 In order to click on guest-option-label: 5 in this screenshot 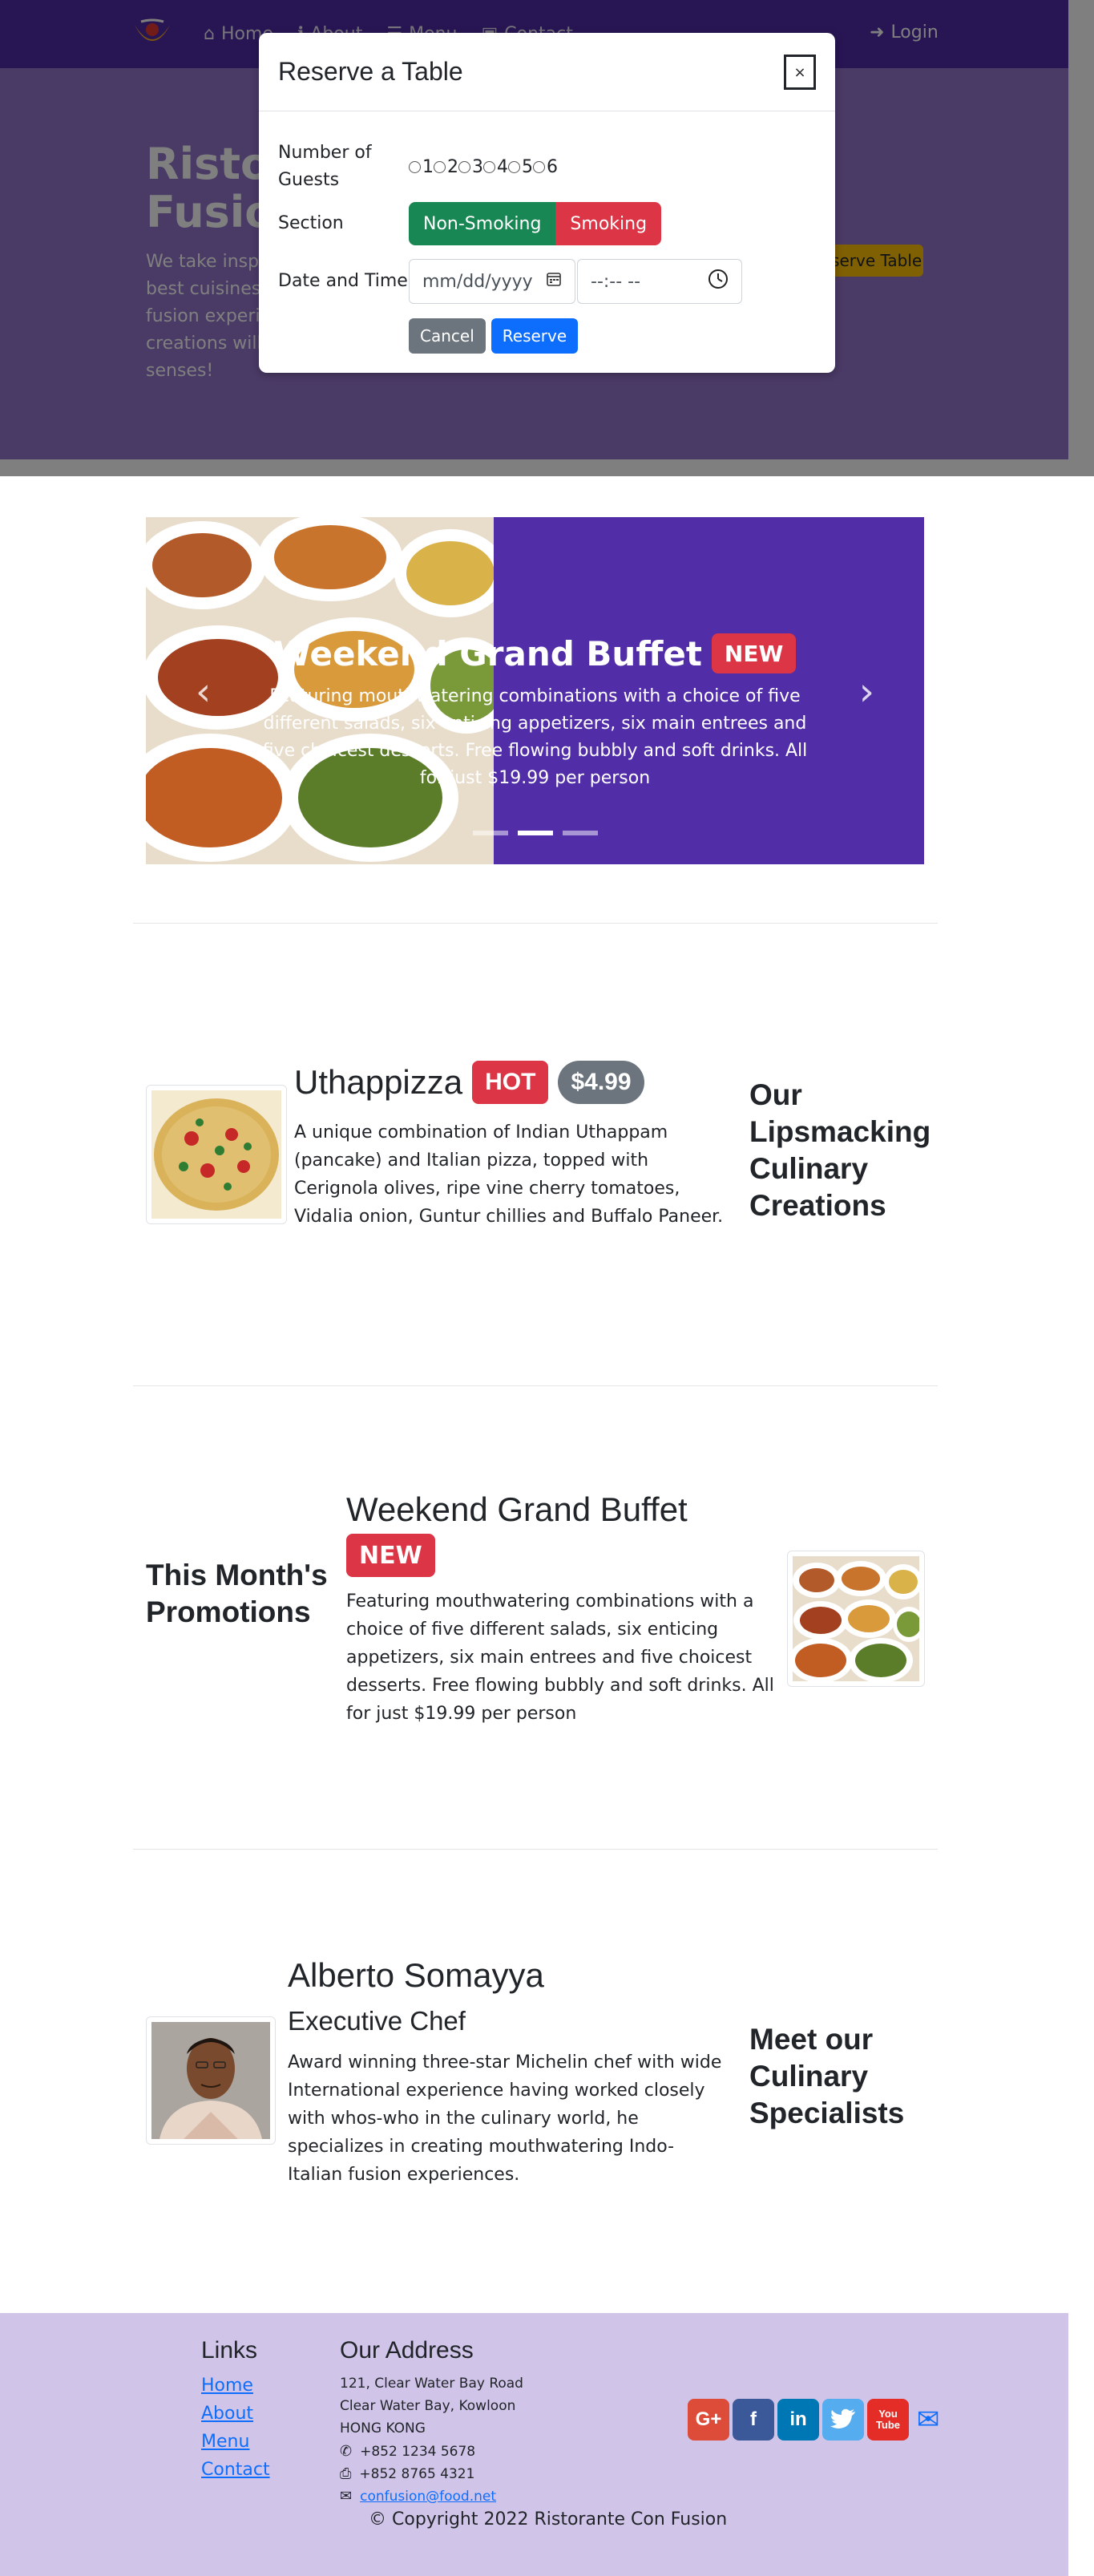, I will do `click(527, 166)`.